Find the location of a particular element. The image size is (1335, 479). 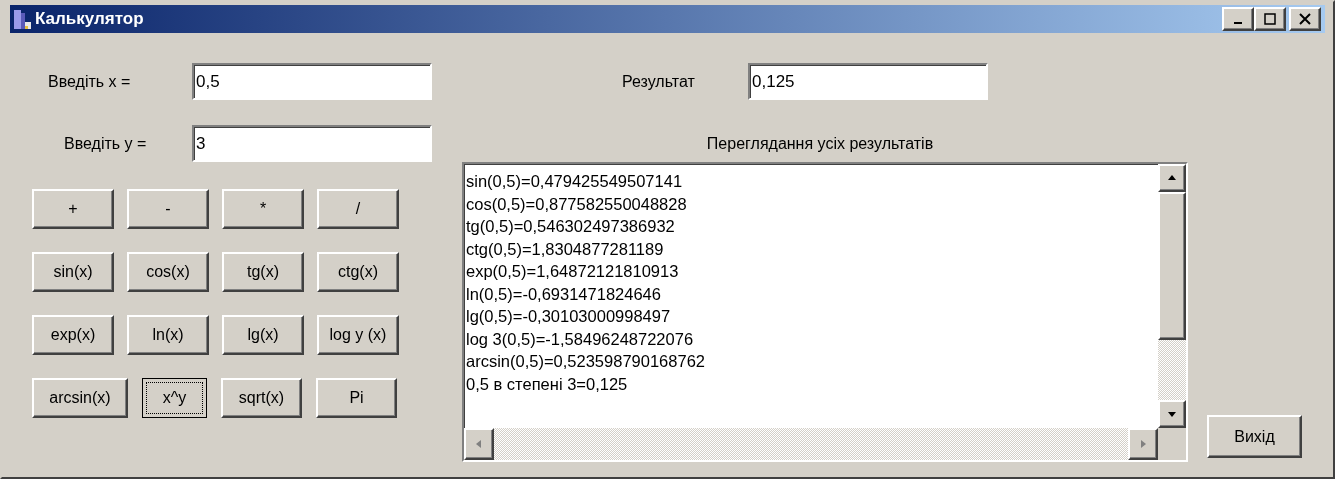

close-icon is located at coordinates (1305, 19).